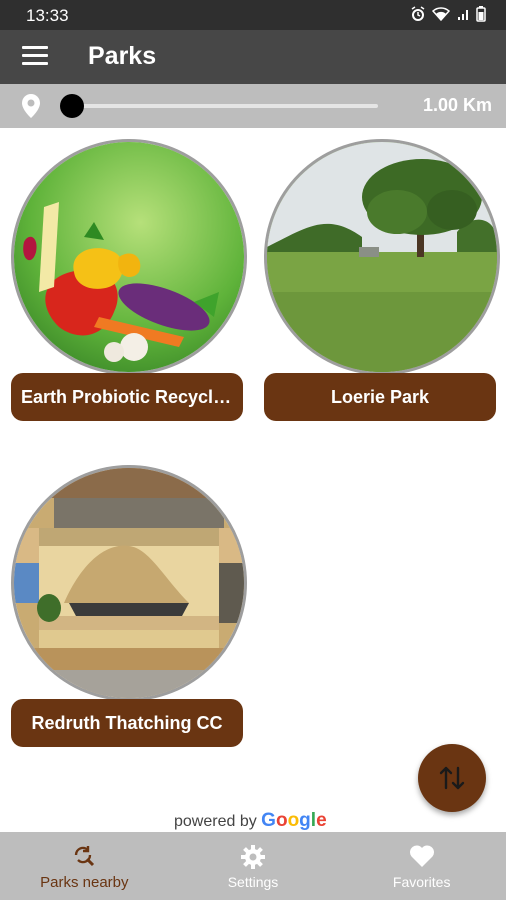  Describe the element at coordinates (441, 16) in the screenshot. I see `wifi-icon` at that location.